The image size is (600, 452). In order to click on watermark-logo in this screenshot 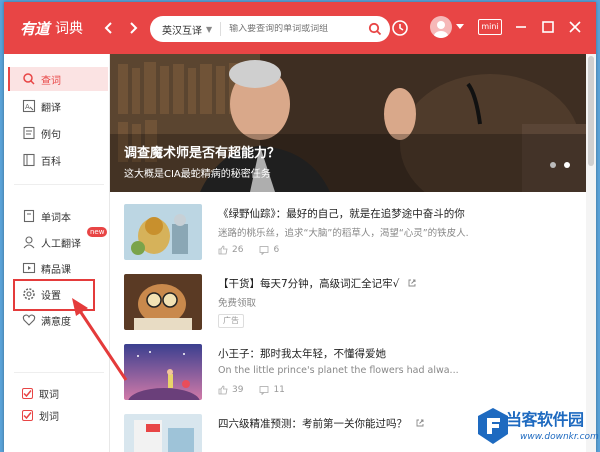, I will do `click(493, 426)`.